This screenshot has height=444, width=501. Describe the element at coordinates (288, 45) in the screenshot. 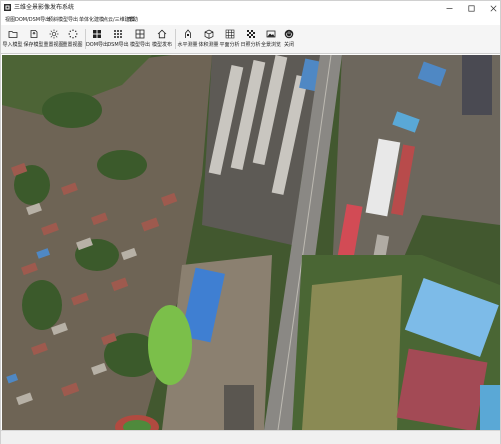

I see `tool-label: 关闭` at that location.